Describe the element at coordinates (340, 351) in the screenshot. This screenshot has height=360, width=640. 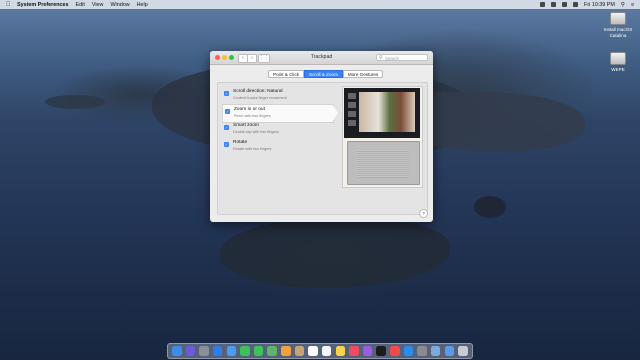
I see `notes-icon` at that location.